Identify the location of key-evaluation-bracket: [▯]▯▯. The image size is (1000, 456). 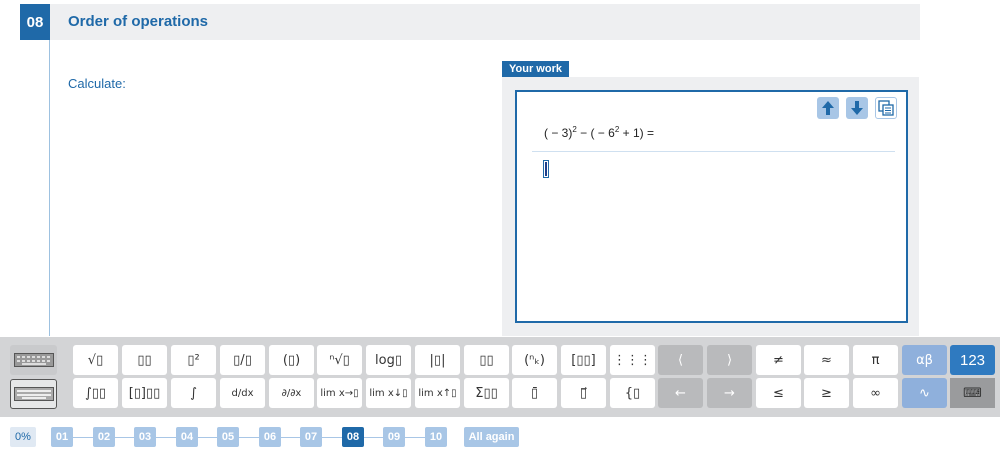
(144, 393).